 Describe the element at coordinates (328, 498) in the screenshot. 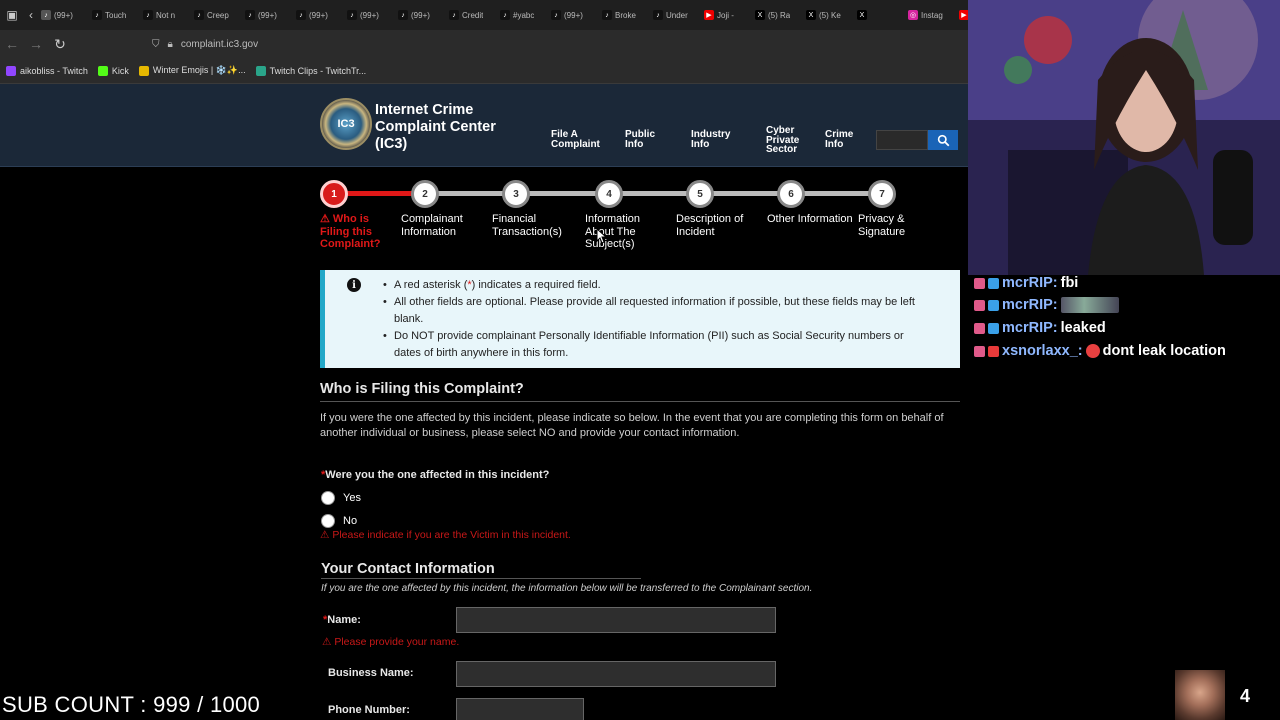

I see `radio-yes` at that location.